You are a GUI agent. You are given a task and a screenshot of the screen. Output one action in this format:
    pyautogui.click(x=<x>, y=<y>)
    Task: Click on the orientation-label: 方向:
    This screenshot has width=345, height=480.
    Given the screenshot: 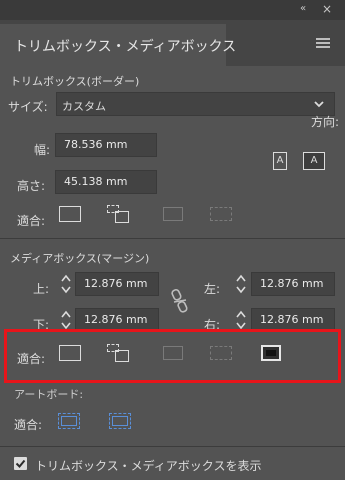 What is the action you would take?
    pyautogui.click(x=325, y=122)
    